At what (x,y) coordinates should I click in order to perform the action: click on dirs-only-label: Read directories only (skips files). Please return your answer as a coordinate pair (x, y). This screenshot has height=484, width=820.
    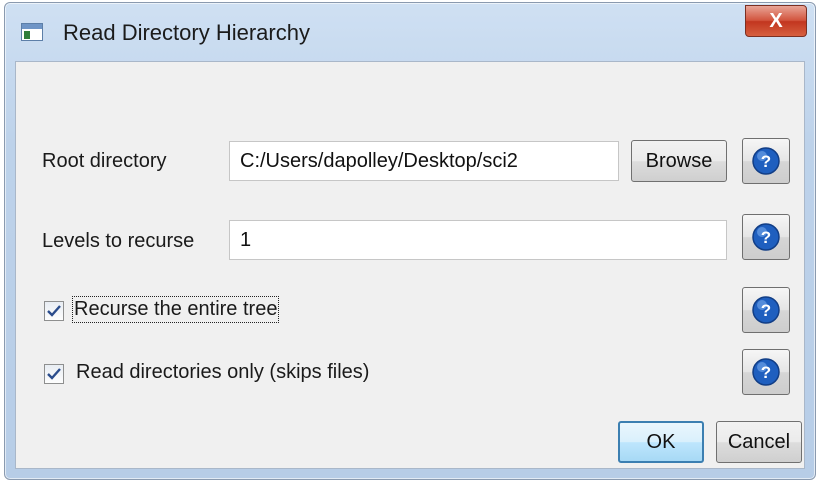
    Looking at the image, I should click on (222, 372).